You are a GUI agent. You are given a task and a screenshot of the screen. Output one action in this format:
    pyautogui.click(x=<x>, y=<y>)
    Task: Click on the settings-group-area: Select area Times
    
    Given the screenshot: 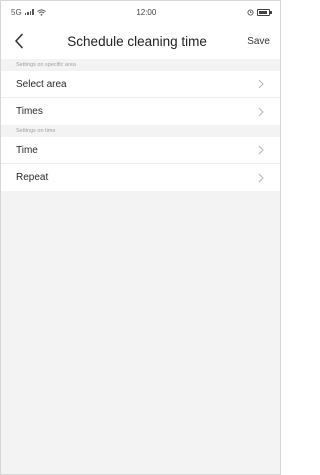 What is the action you would take?
    pyautogui.click(x=140, y=98)
    